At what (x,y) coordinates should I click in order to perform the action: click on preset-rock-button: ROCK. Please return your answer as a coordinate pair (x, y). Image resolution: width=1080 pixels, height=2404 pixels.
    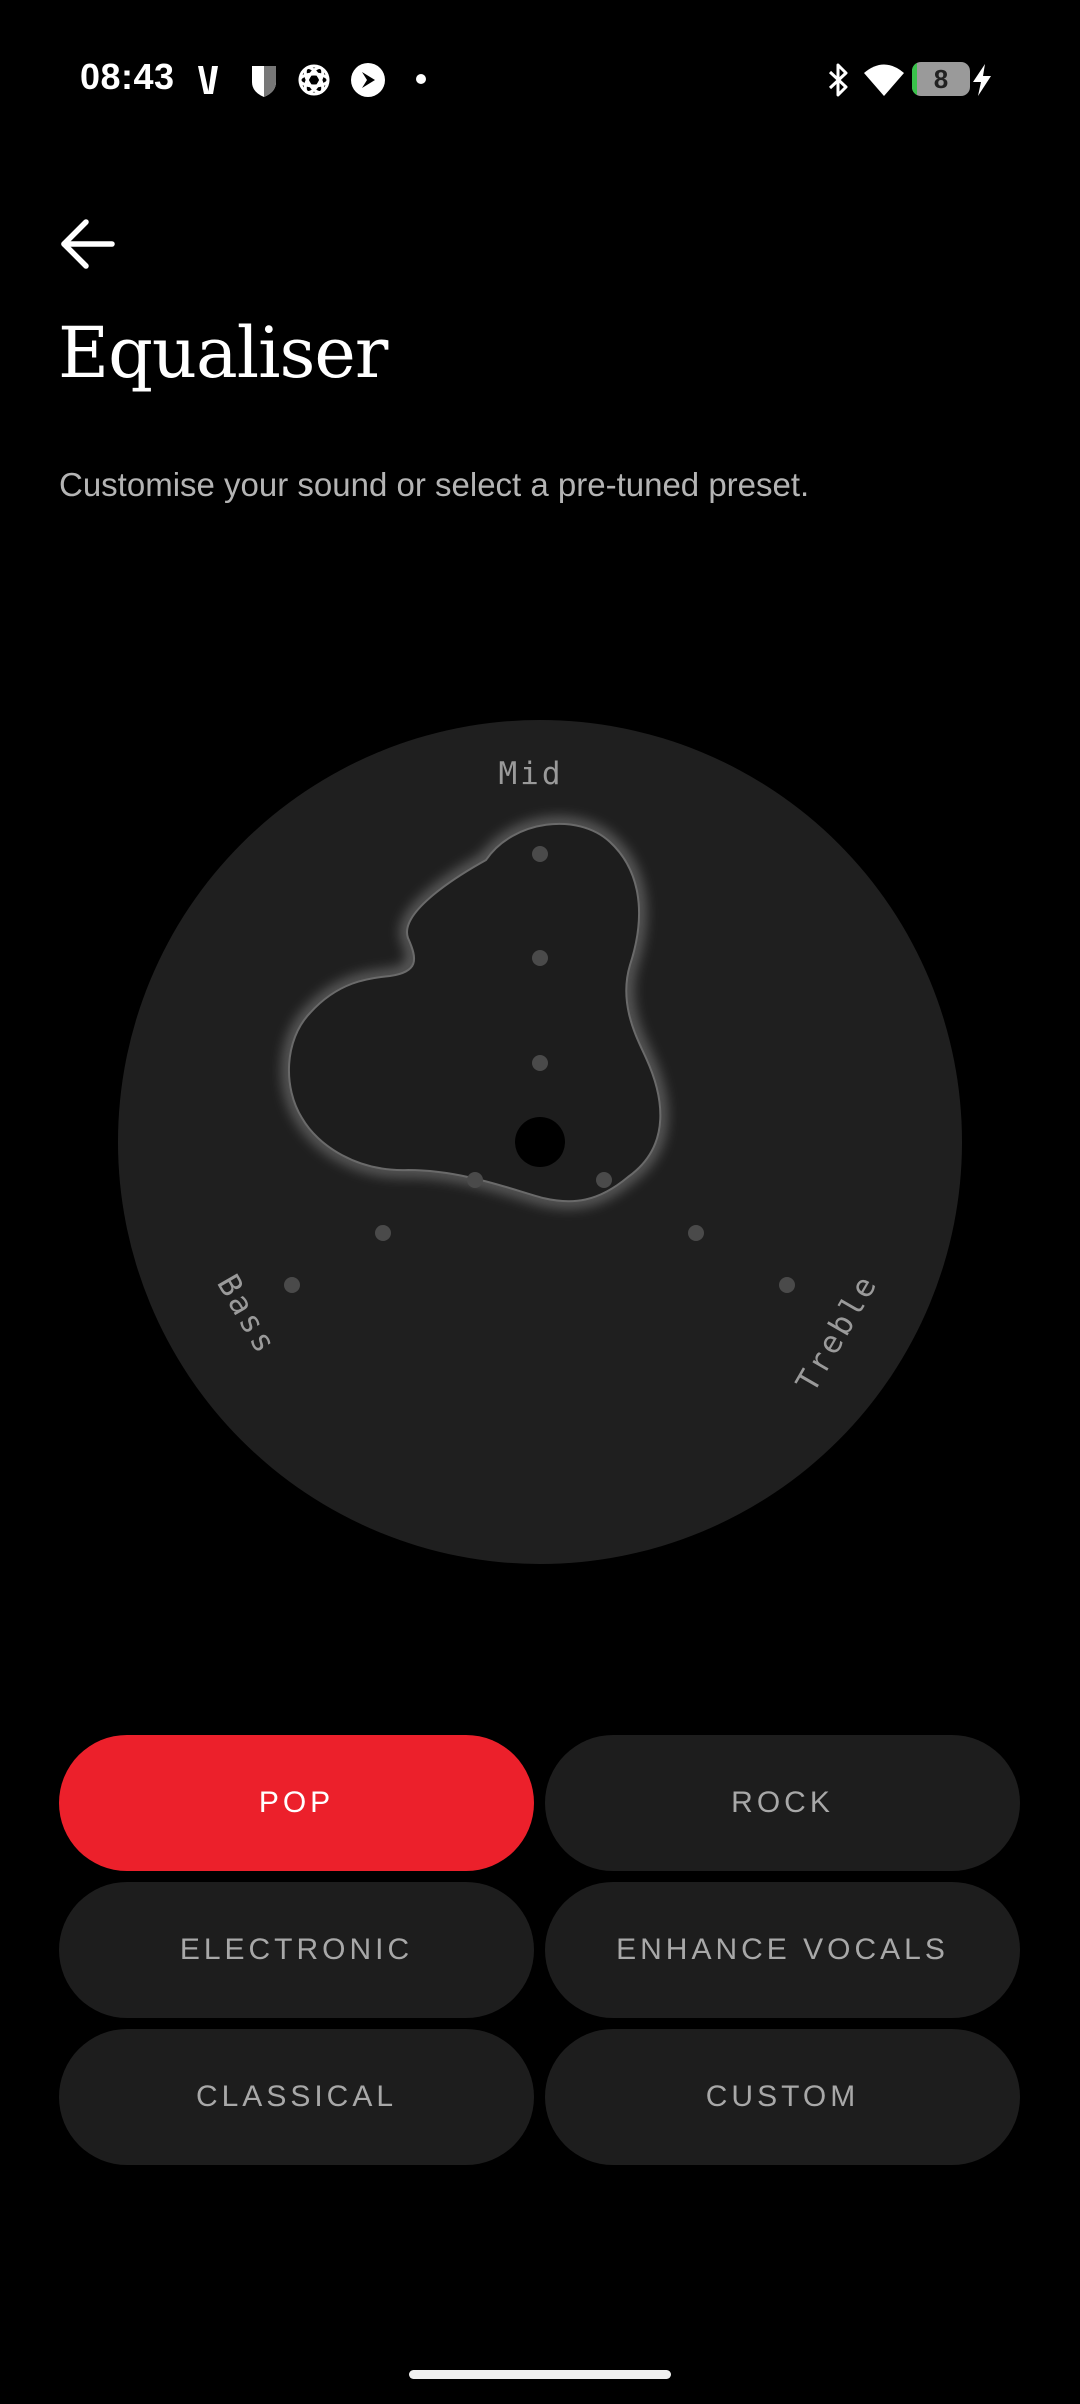
    Looking at the image, I should click on (782, 1803).